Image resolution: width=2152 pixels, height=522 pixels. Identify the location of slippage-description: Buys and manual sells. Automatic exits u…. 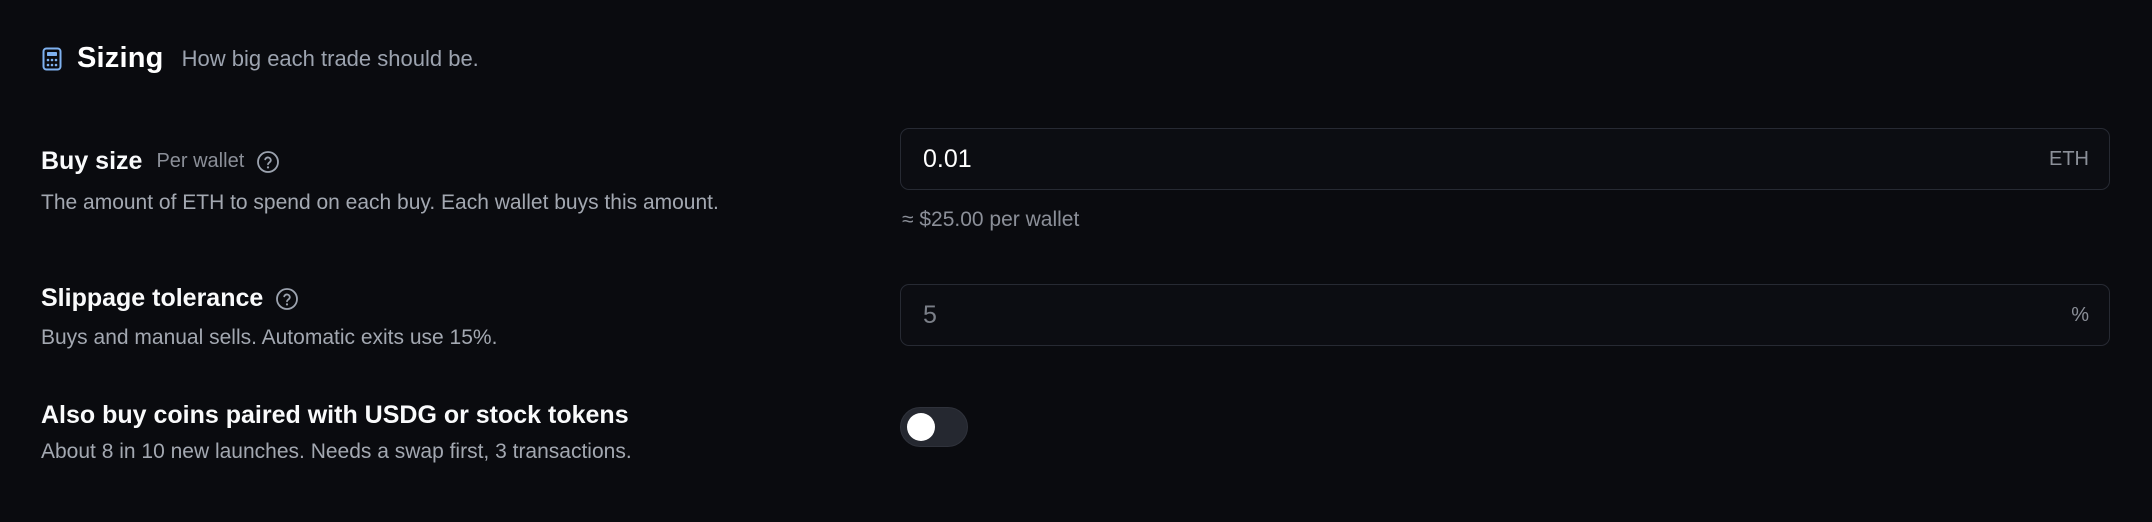
(269, 337).